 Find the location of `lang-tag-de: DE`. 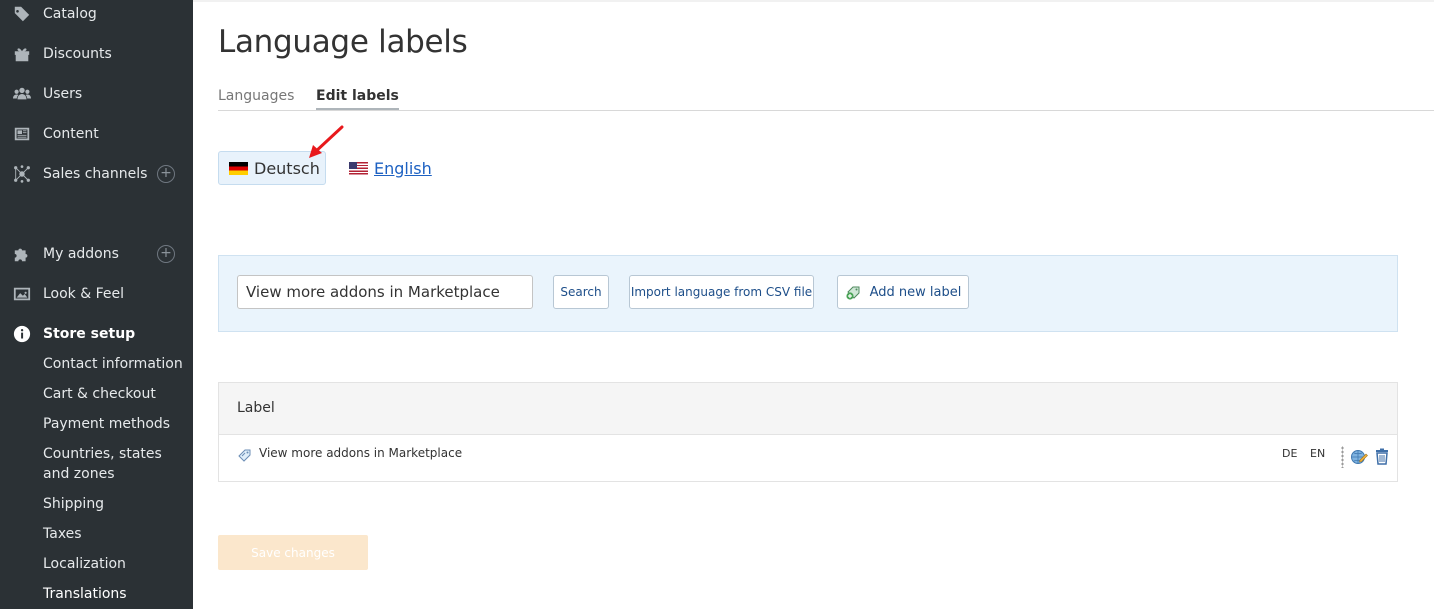

lang-tag-de: DE is located at coordinates (1289, 453).